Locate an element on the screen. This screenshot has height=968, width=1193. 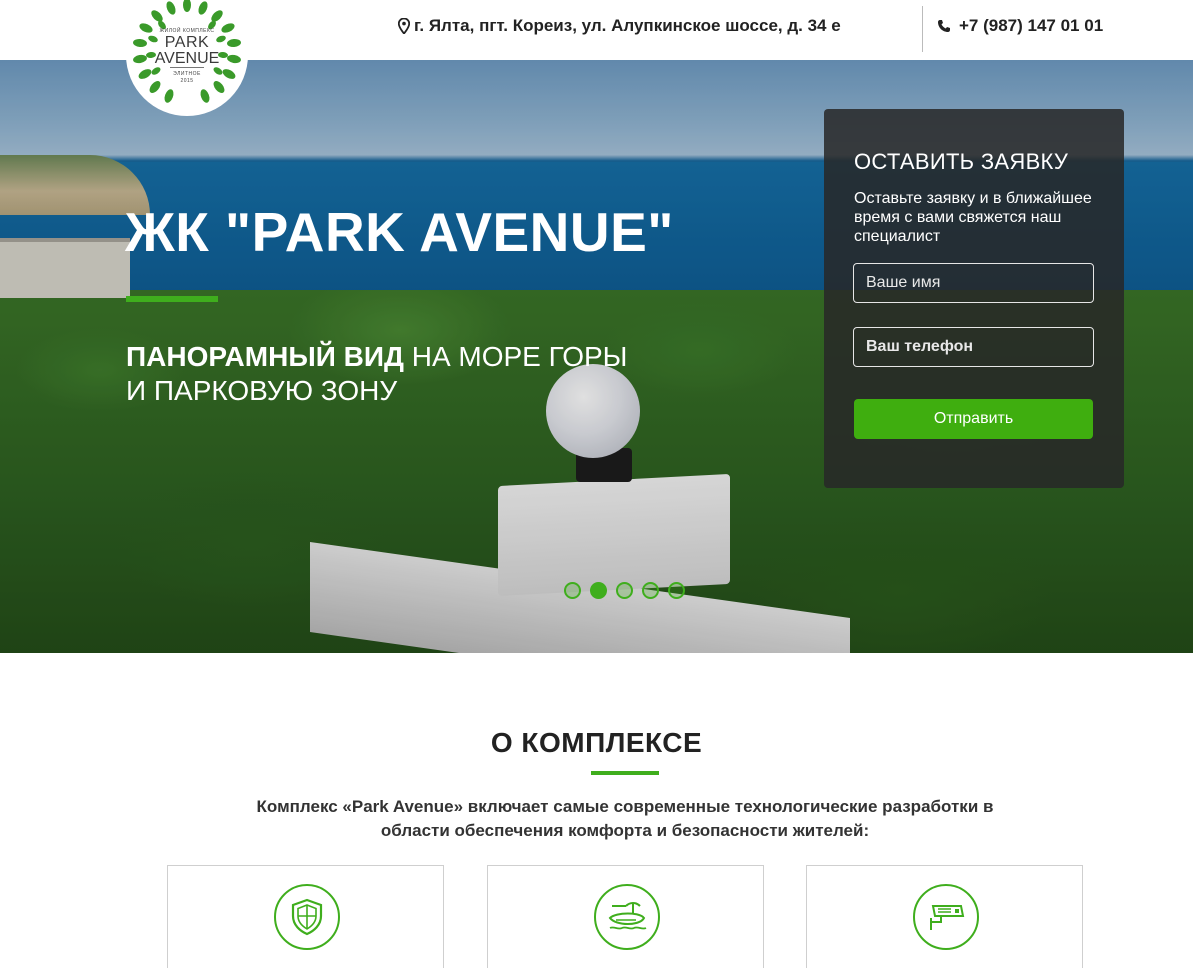
logo-name-line1: PARK is located at coordinates (187, 42).